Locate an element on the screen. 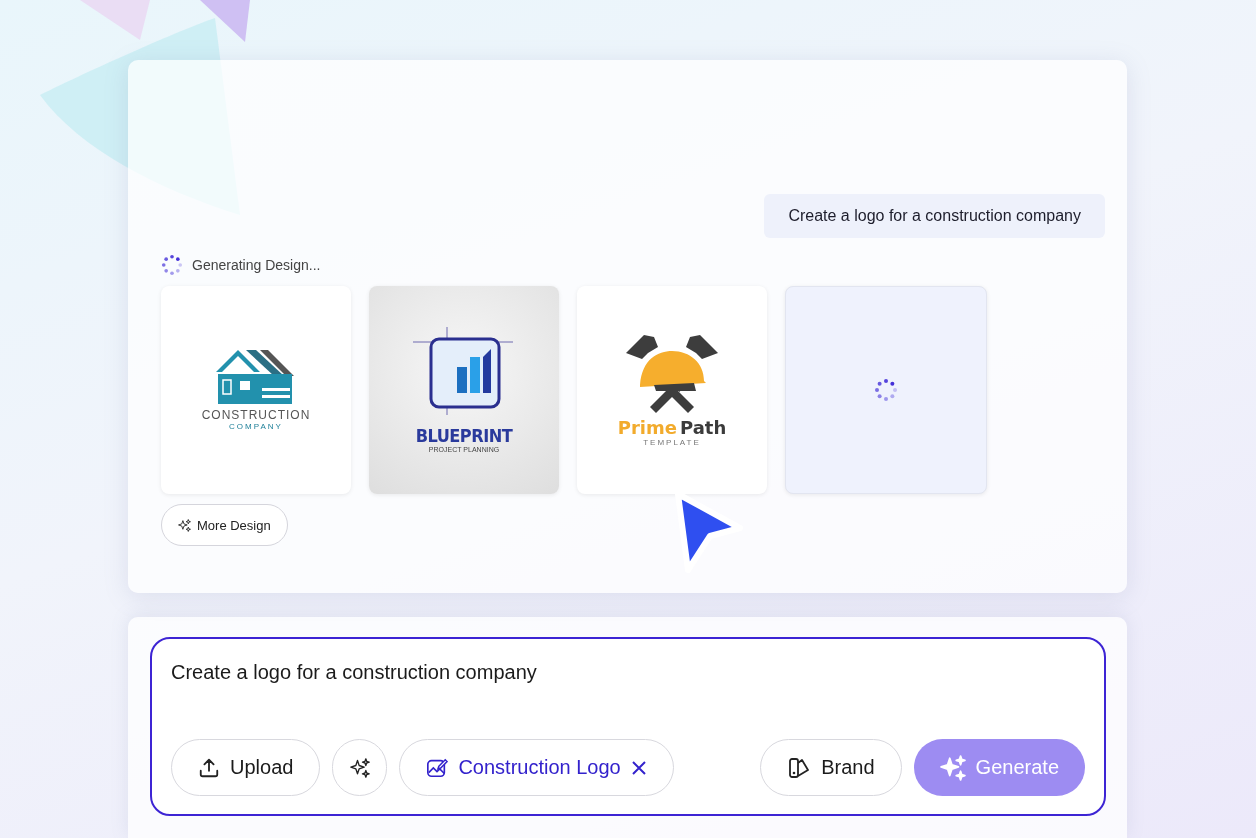 The height and width of the screenshot is (838, 1256). logo-text: BLUEPRINT is located at coordinates (464, 435).